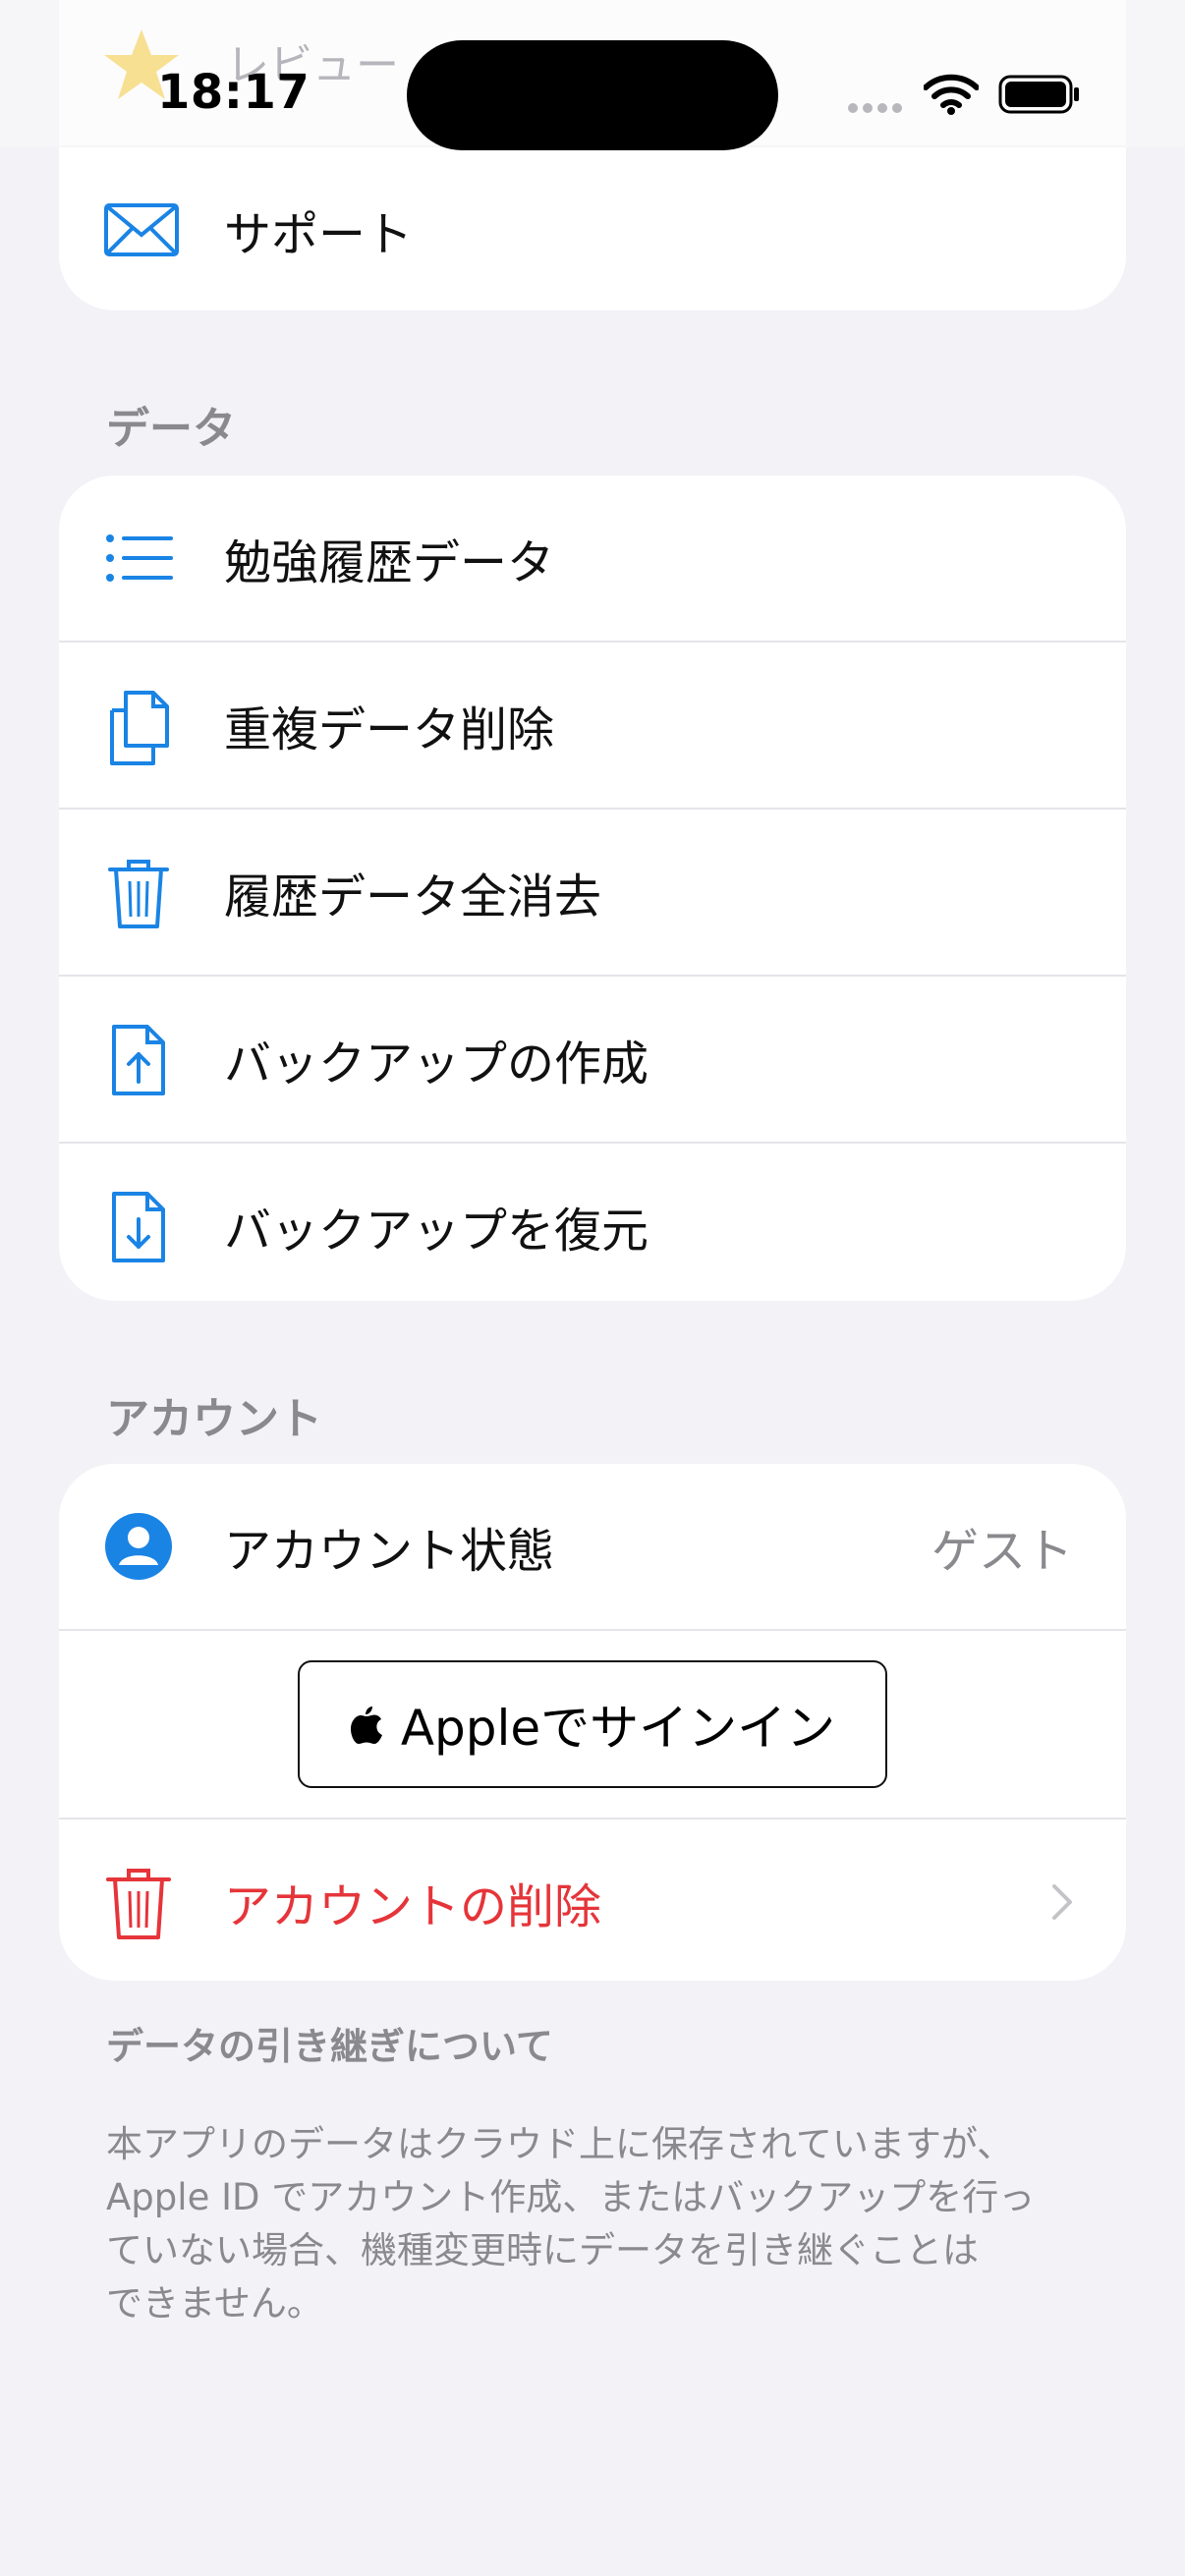 This screenshot has width=1185, height=2576. What do you see at coordinates (1038, 94) in the screenshot?
I see `battery-icon` at bounding box center [1038, 94].